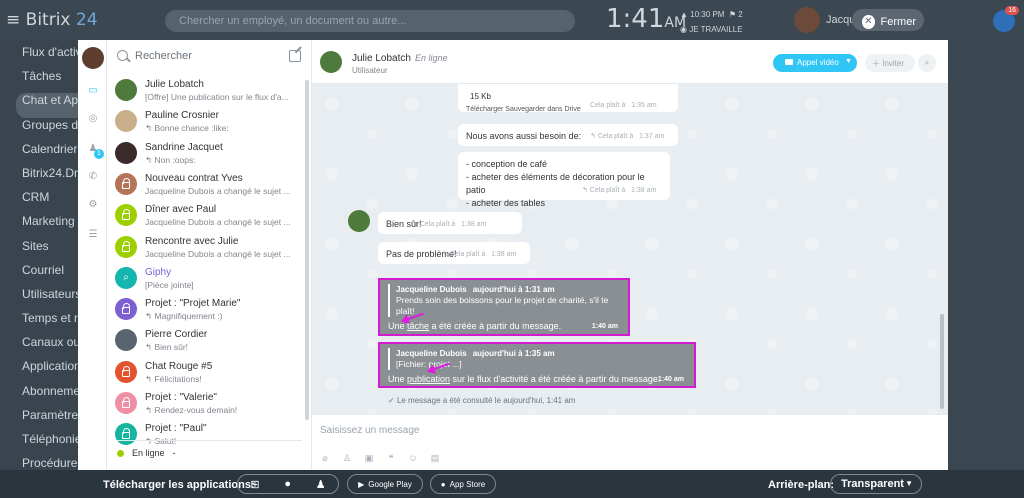  What do you see at coordinates (204, 341) in the screenshot?
I see `chat-list-item: Pierre Cordier ↰ Bien sûr!` at bounding box center [204, 341].